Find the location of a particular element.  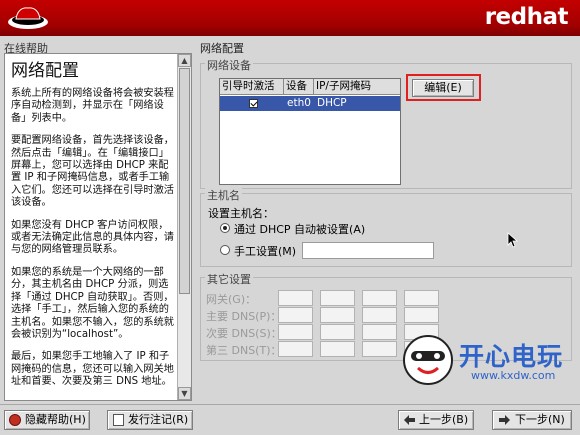

dhcp-option-label: 通过 DHCP 自动被设置(A) is located at coordinates (299, 229).